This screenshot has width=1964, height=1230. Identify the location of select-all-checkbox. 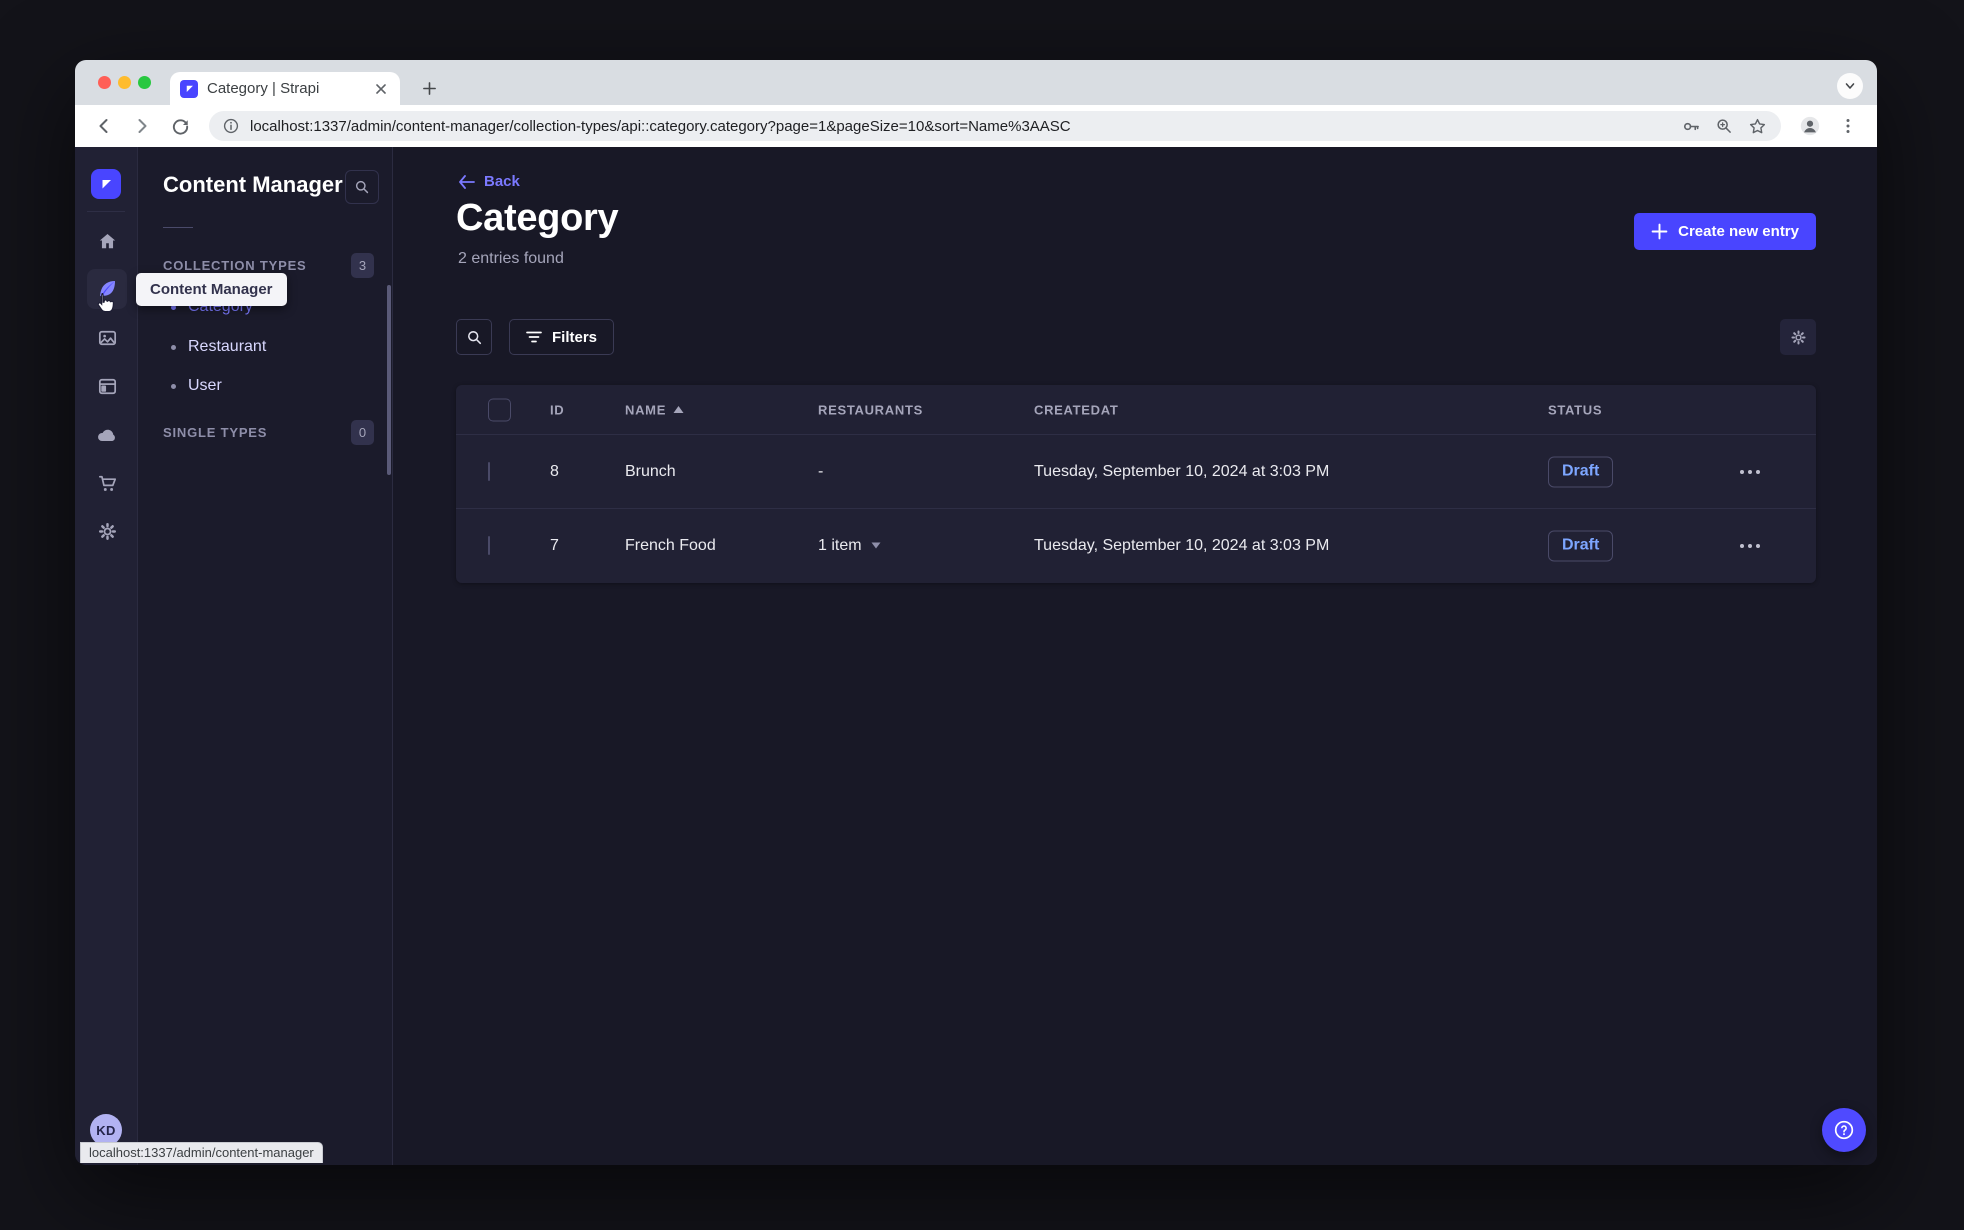
(499, 409).